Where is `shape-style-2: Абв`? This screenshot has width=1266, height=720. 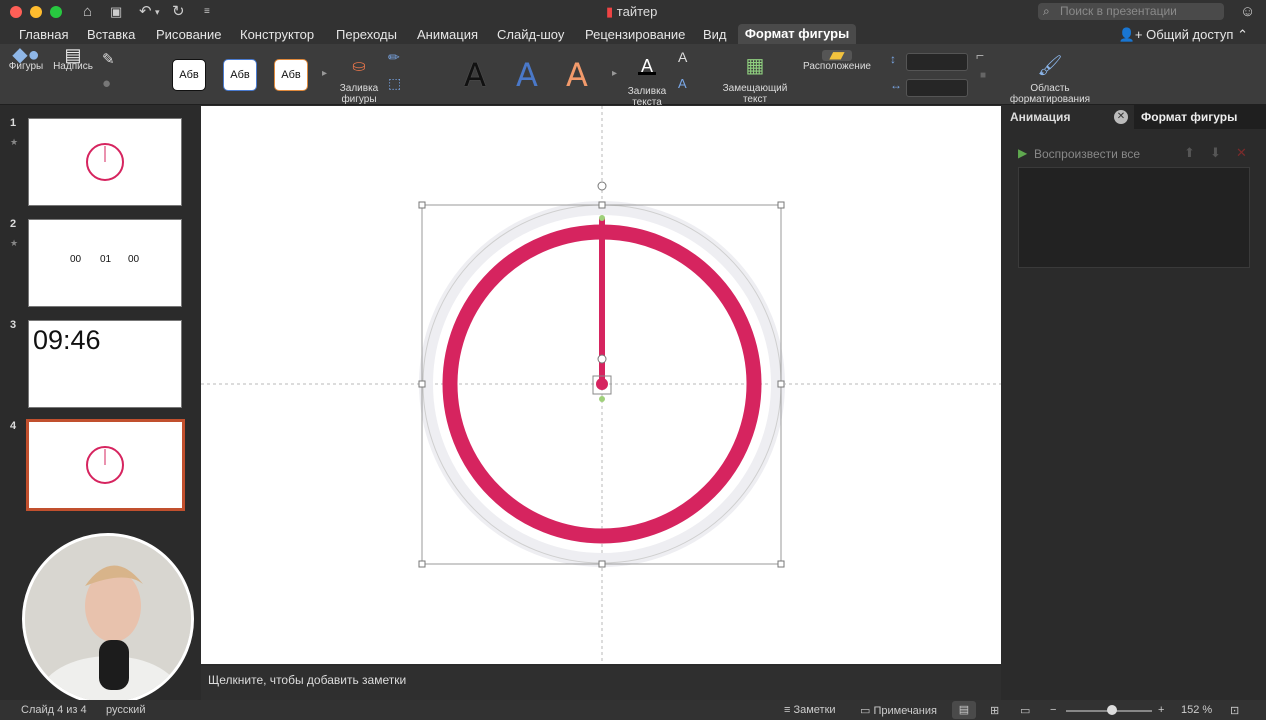
shape-style-2: Абв is located at coordinates (240, 75).